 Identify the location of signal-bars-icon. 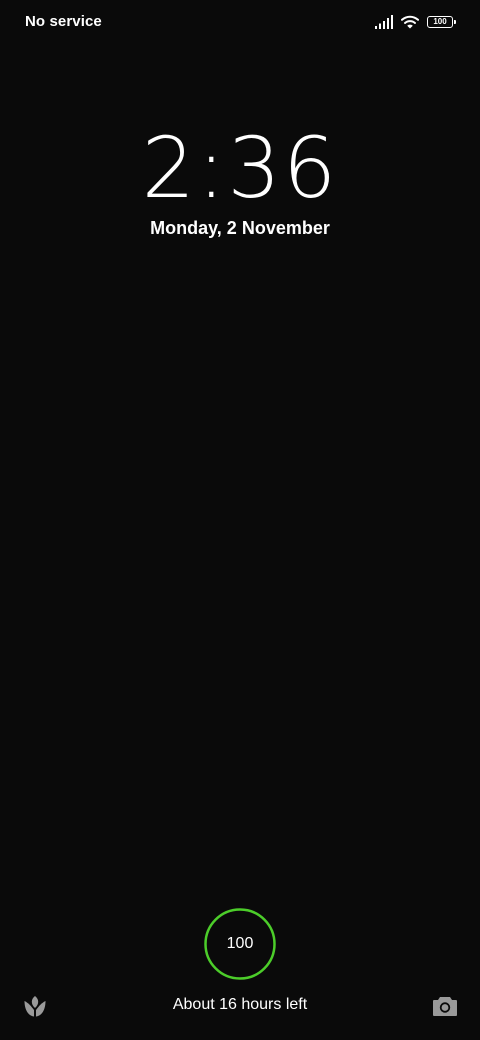
(384, 22).